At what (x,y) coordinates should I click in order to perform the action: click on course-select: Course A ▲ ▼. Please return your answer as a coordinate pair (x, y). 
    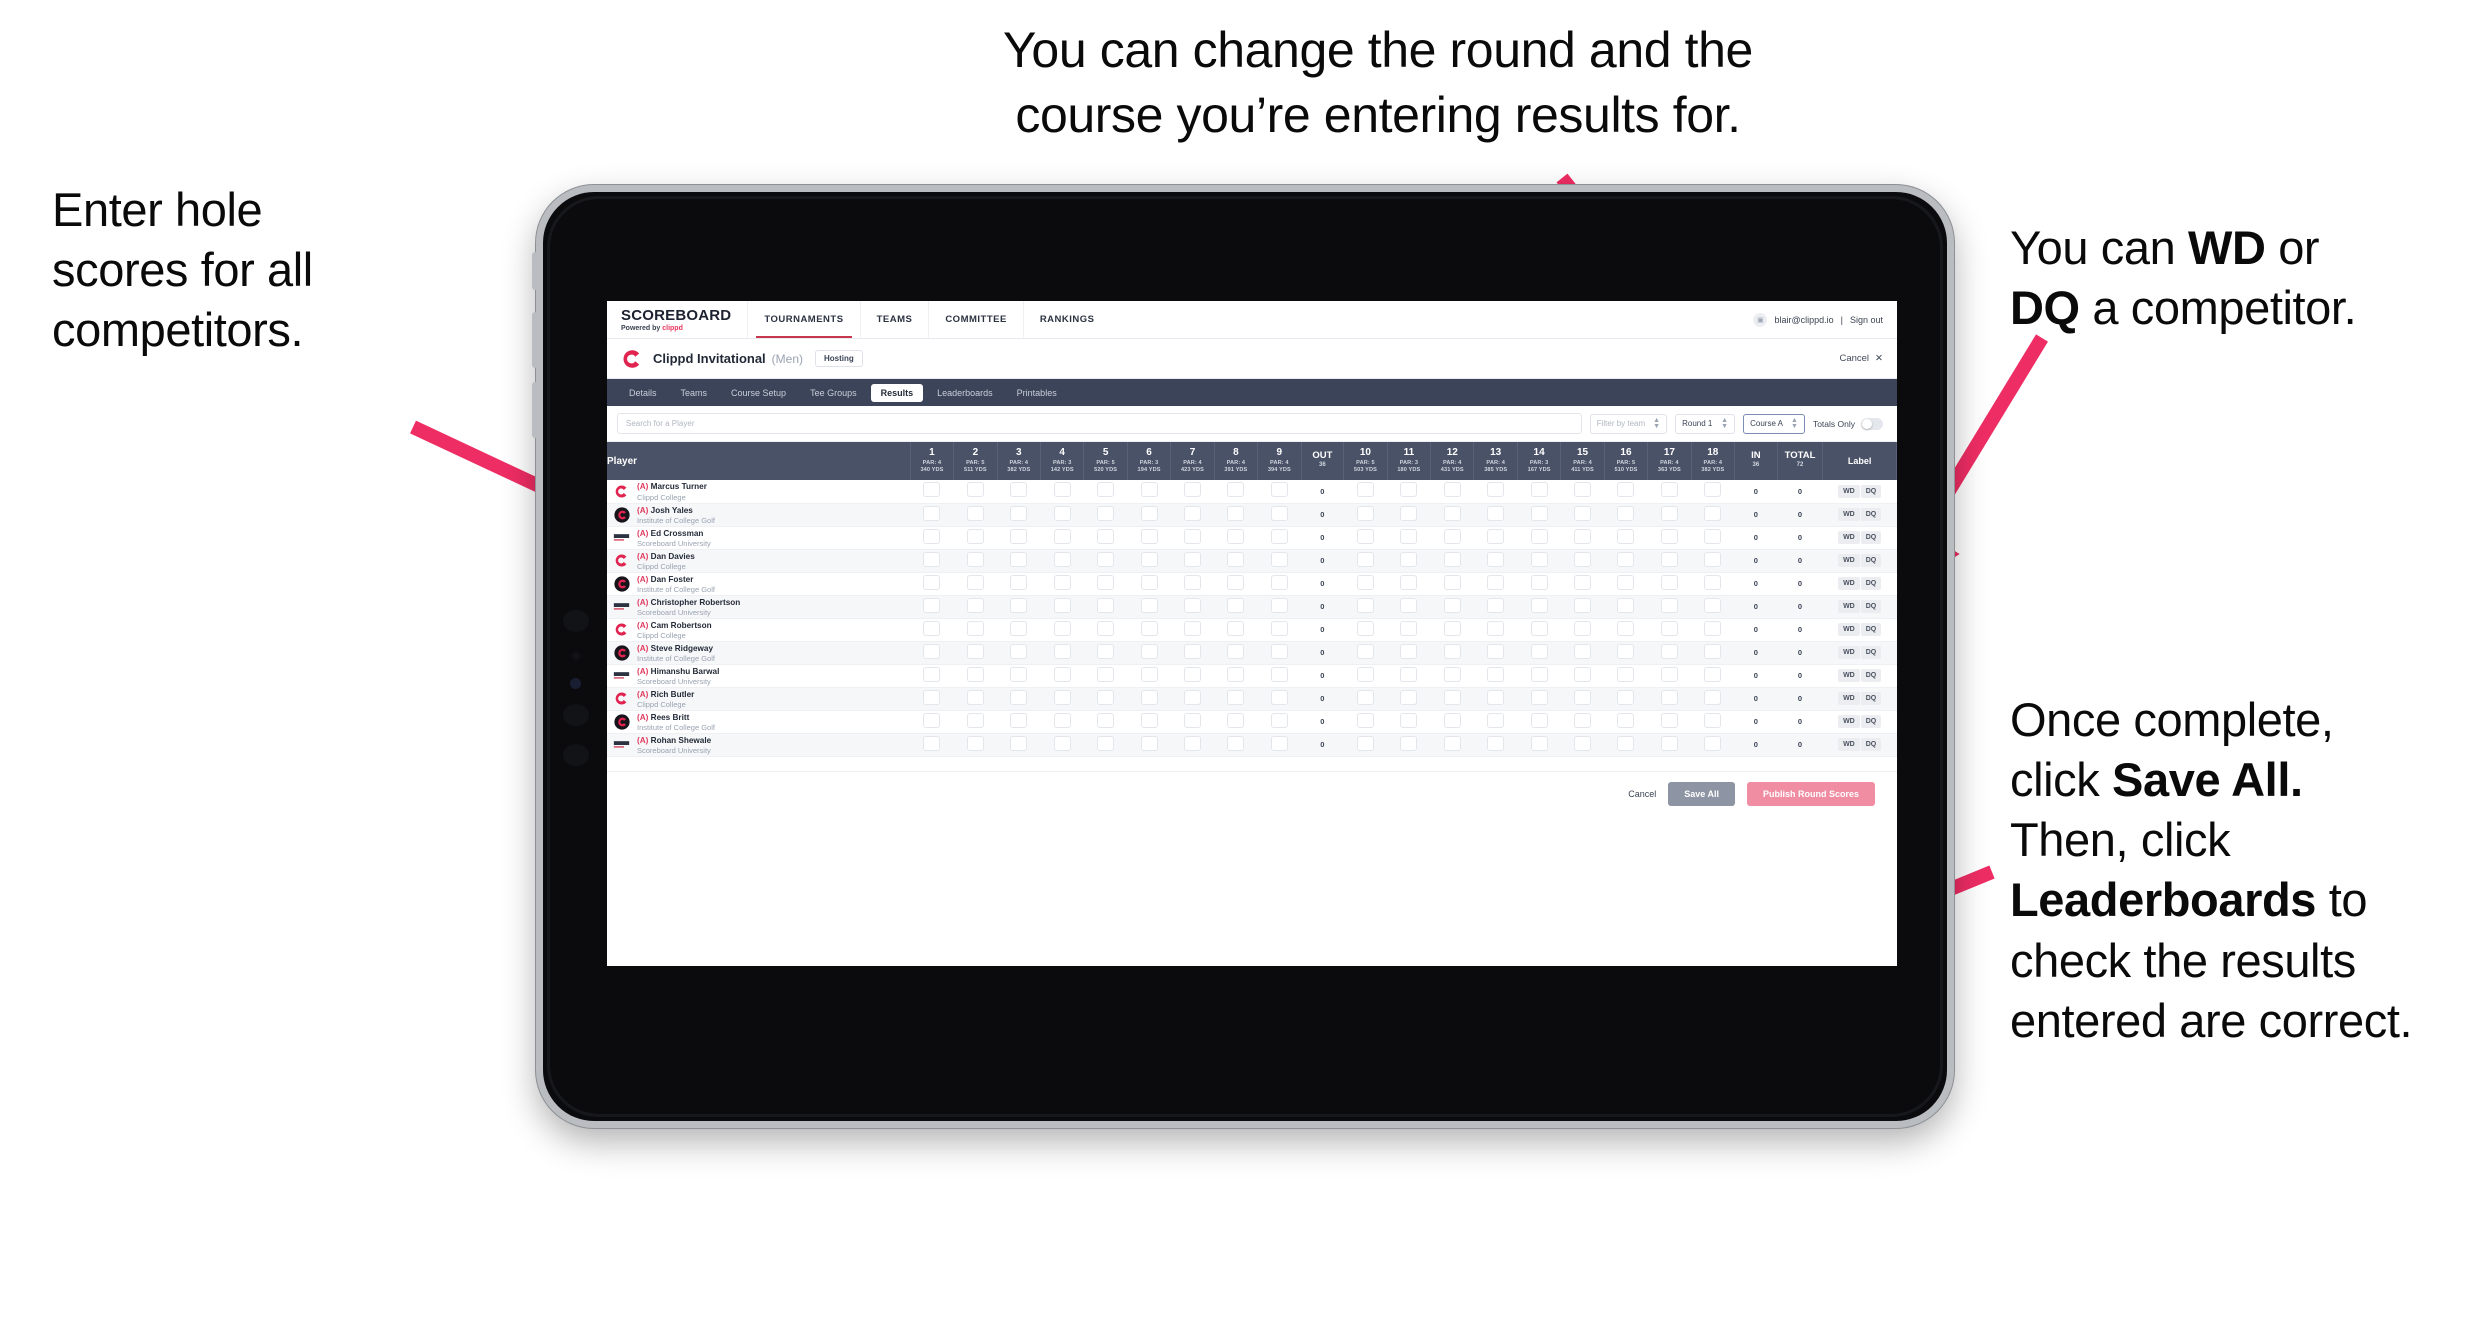
    Looking at the image, I should click on (1774, 423).